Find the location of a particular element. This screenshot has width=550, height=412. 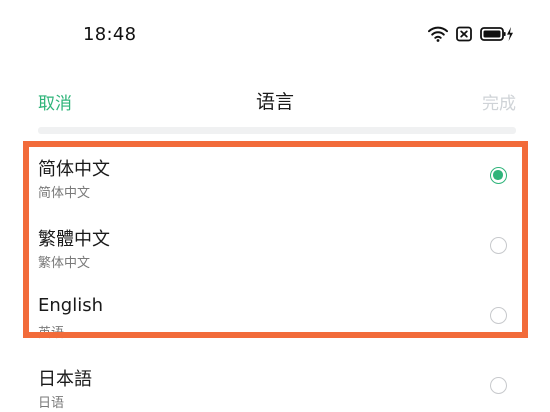

language-subtitle: 繁体中文 is located at coordinates (64, 263).